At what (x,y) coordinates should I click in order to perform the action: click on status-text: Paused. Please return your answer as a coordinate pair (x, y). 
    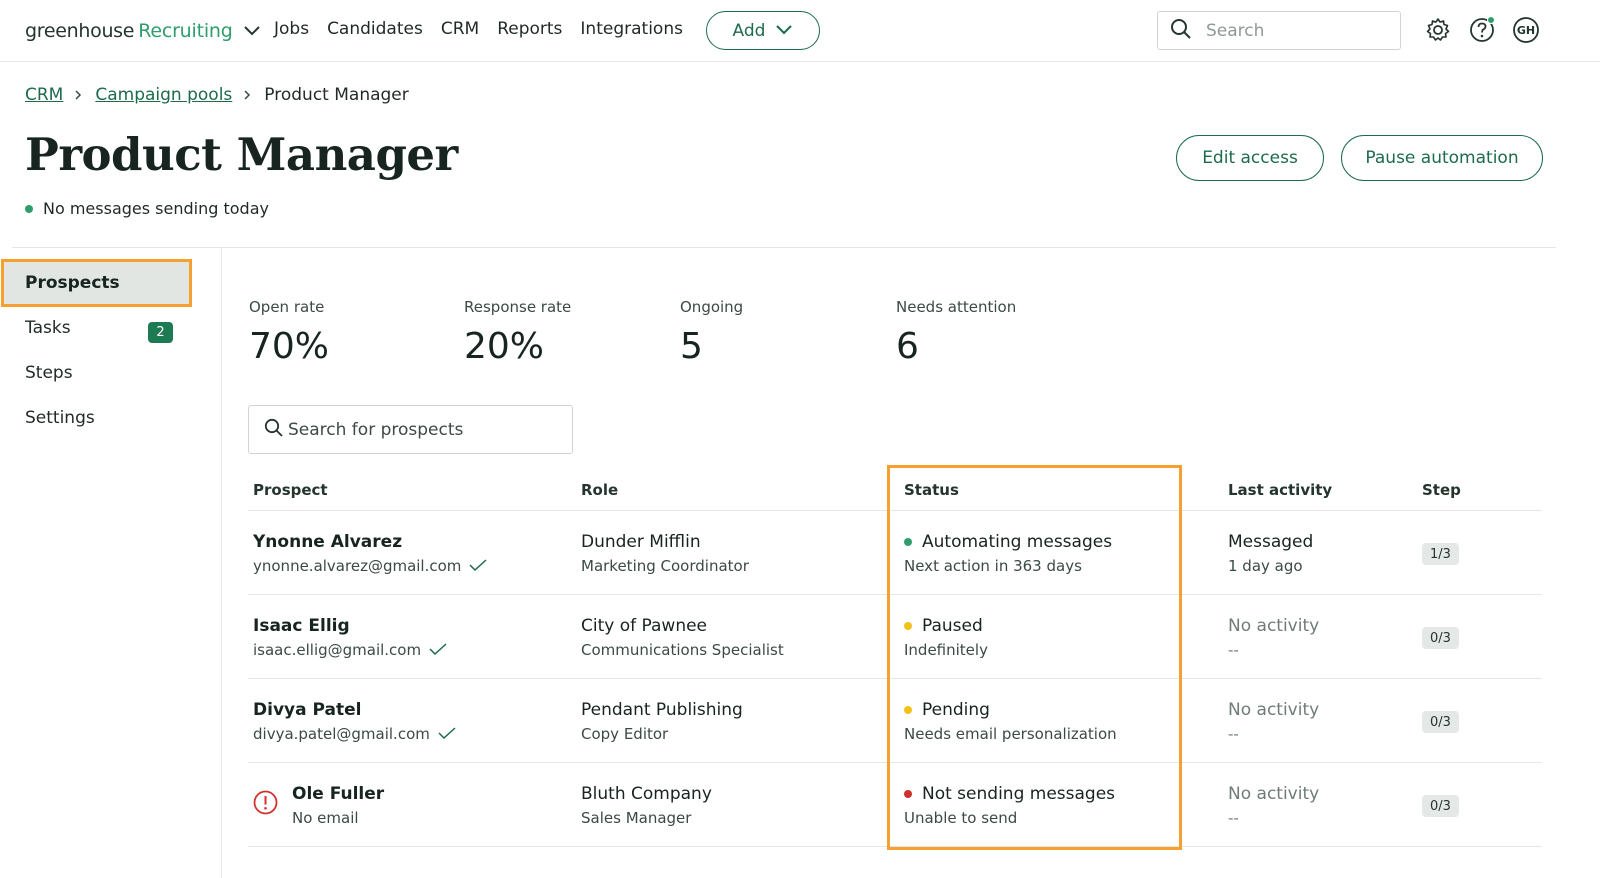
    Looking at the image, I should click on (952, 626).